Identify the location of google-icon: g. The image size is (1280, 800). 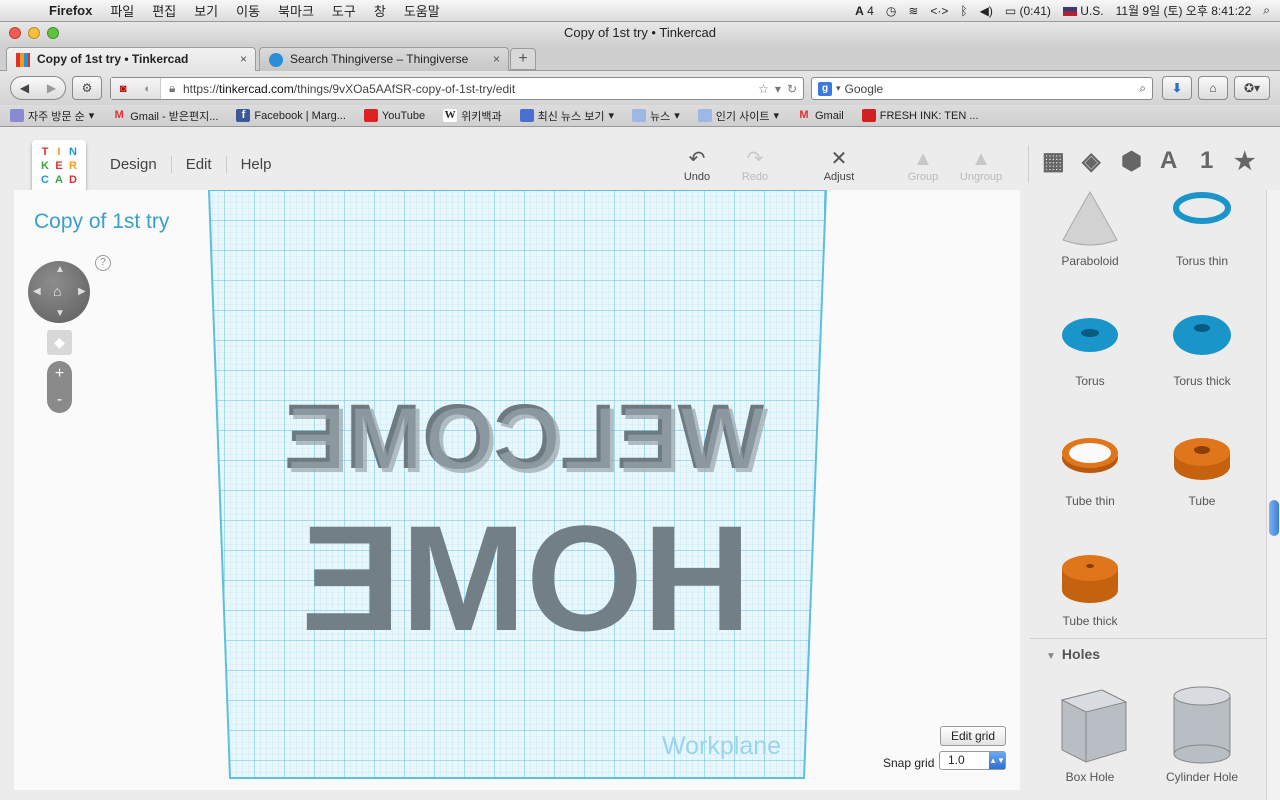
(825, 88).